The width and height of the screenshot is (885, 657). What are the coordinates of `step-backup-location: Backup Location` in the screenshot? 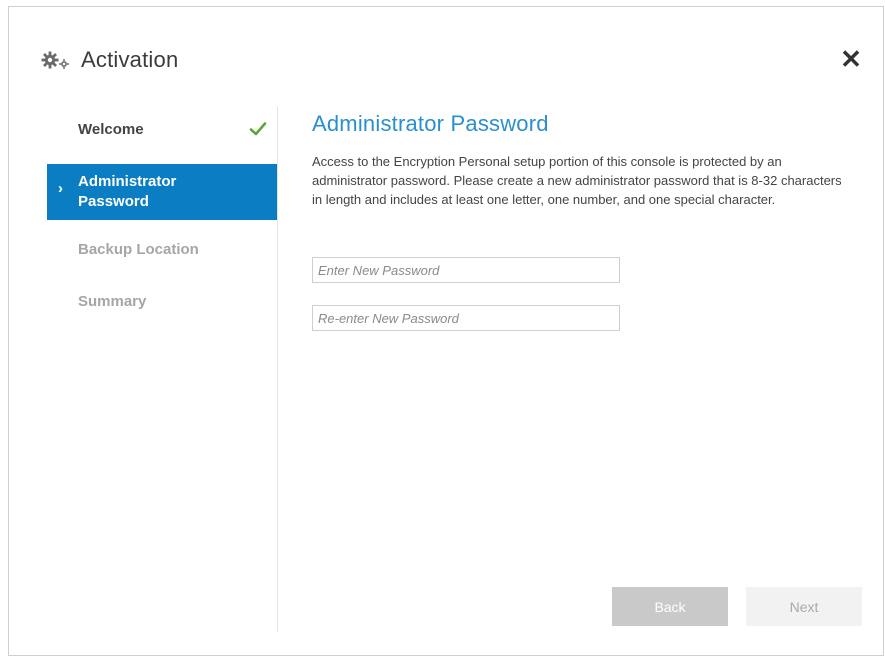 It's located at (162, 249).